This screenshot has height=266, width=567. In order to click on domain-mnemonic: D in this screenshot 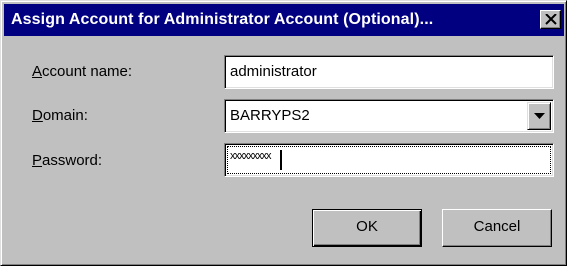, I will do `click(37, 115)`.